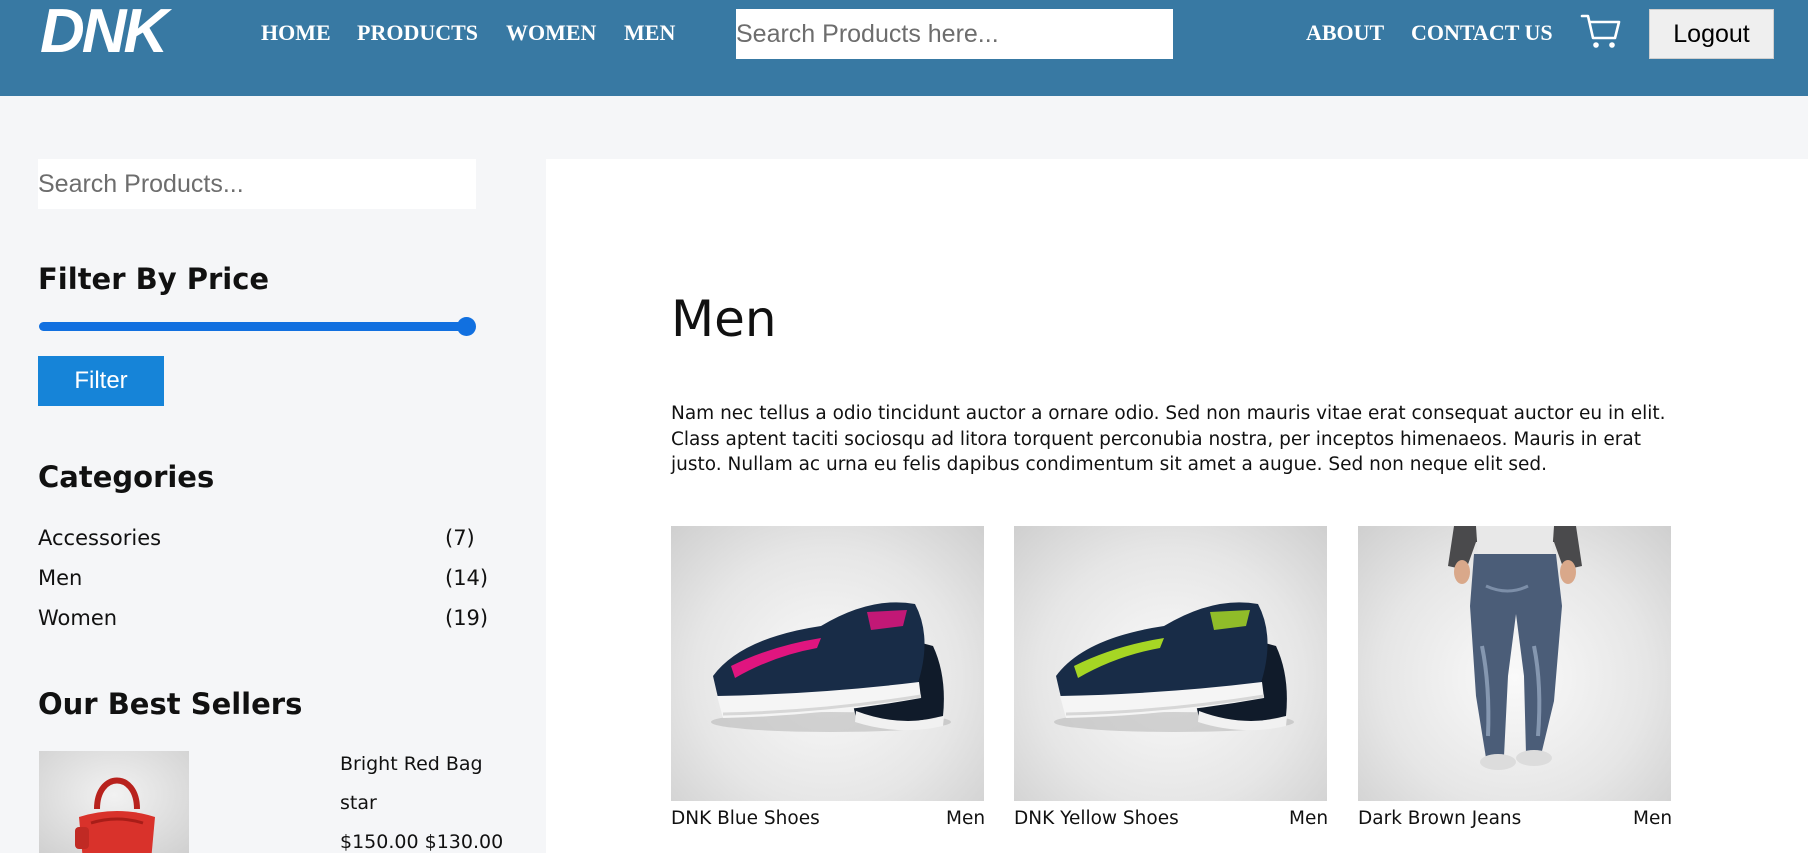  What do you see at coordinates (1514, 663) in the screenshot?
I see `dark-brown-jeans-image` at bounding box center [1514, 663].